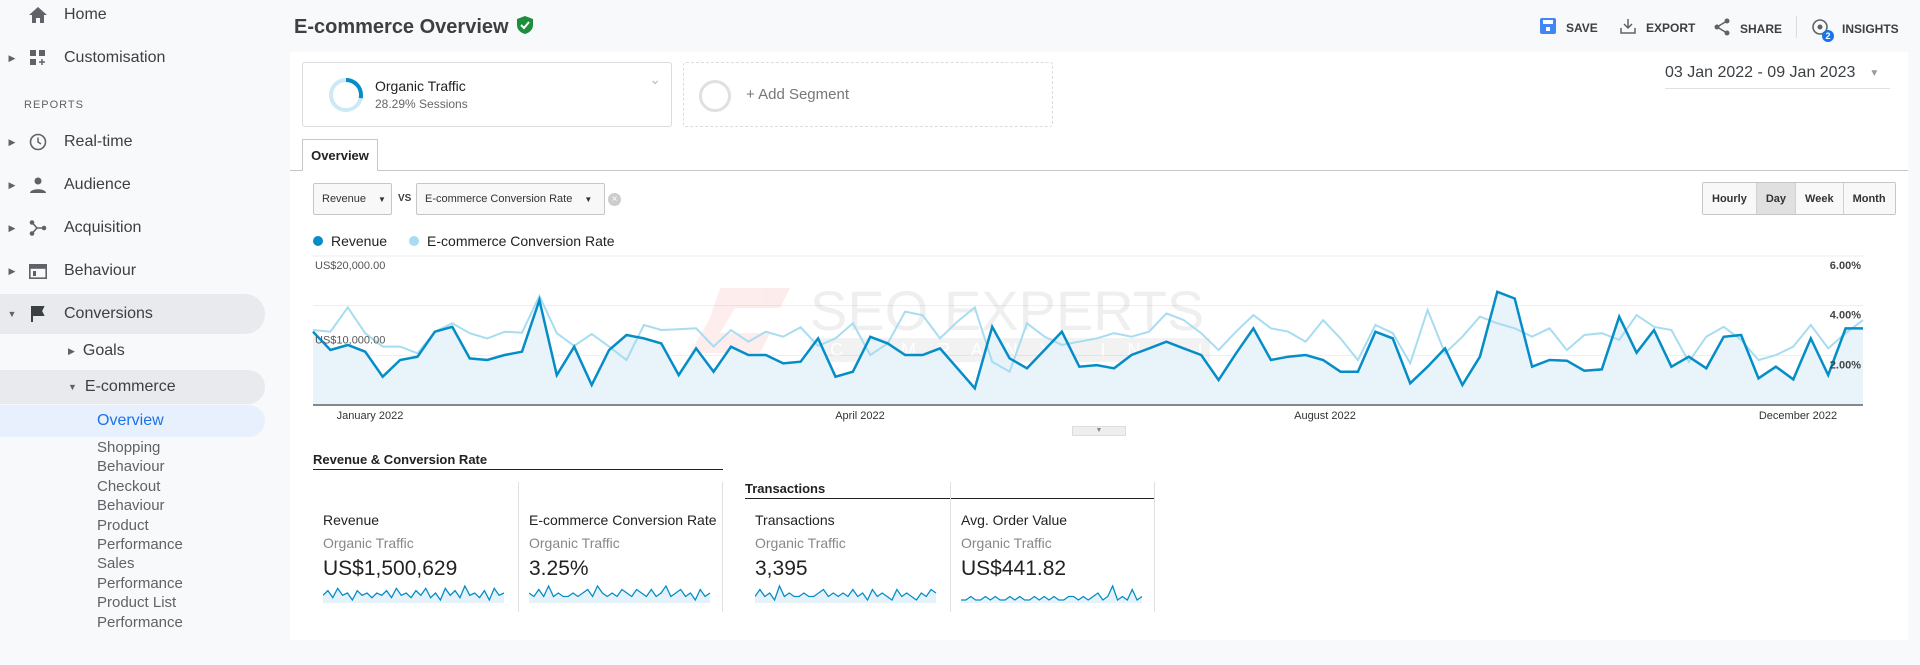  Describe the element at coordinates (344, 199) in the screenshot. I see `metric1-value: Revenue` at that location.